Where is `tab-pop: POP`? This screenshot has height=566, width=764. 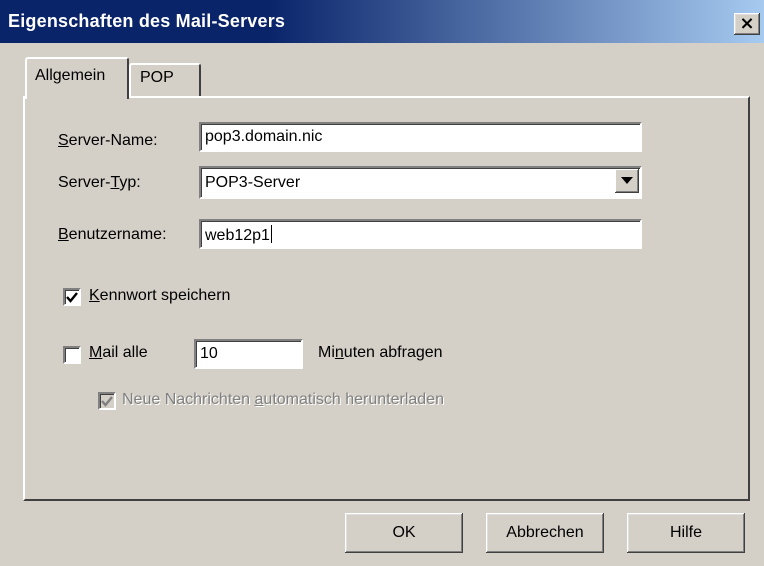
tab-pop: POP is located at coordinates (165, 80).